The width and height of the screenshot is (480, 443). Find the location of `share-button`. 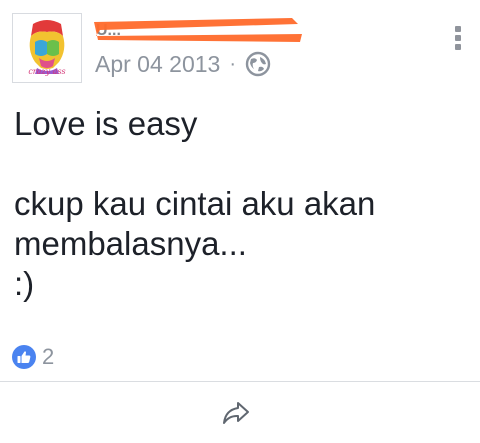

share-button is located at coordinates (236, 413).